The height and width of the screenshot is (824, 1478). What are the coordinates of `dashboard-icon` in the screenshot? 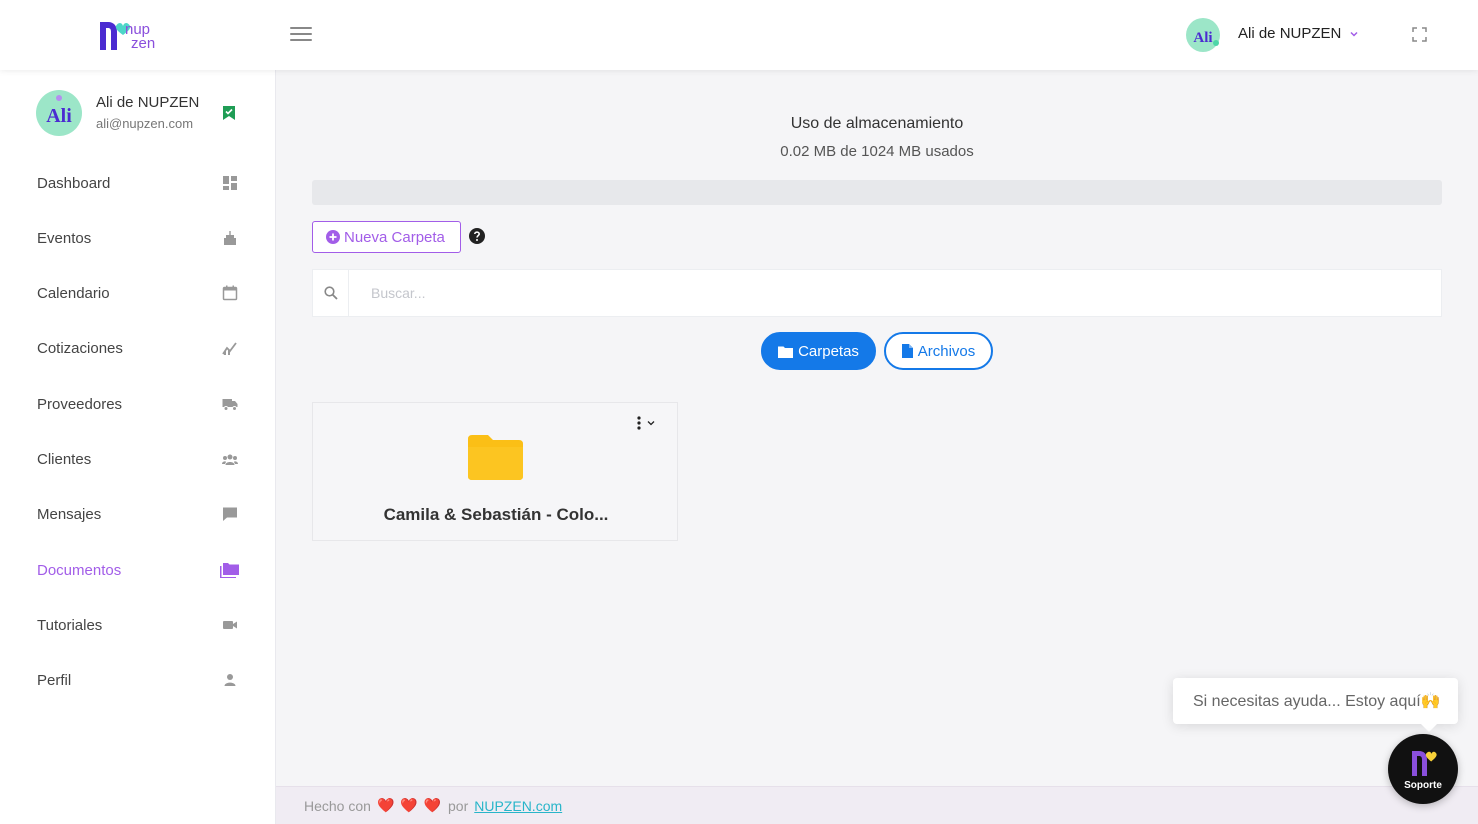 It's located at (230, 183).